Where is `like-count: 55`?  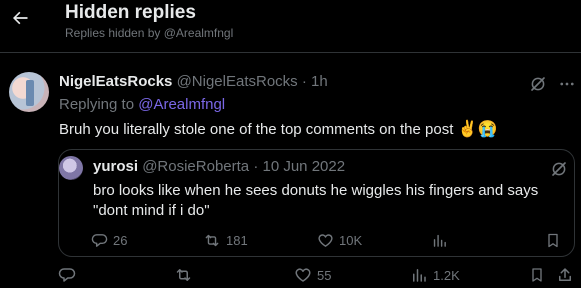
like-count: 55 is located at coordinates (324, 275).